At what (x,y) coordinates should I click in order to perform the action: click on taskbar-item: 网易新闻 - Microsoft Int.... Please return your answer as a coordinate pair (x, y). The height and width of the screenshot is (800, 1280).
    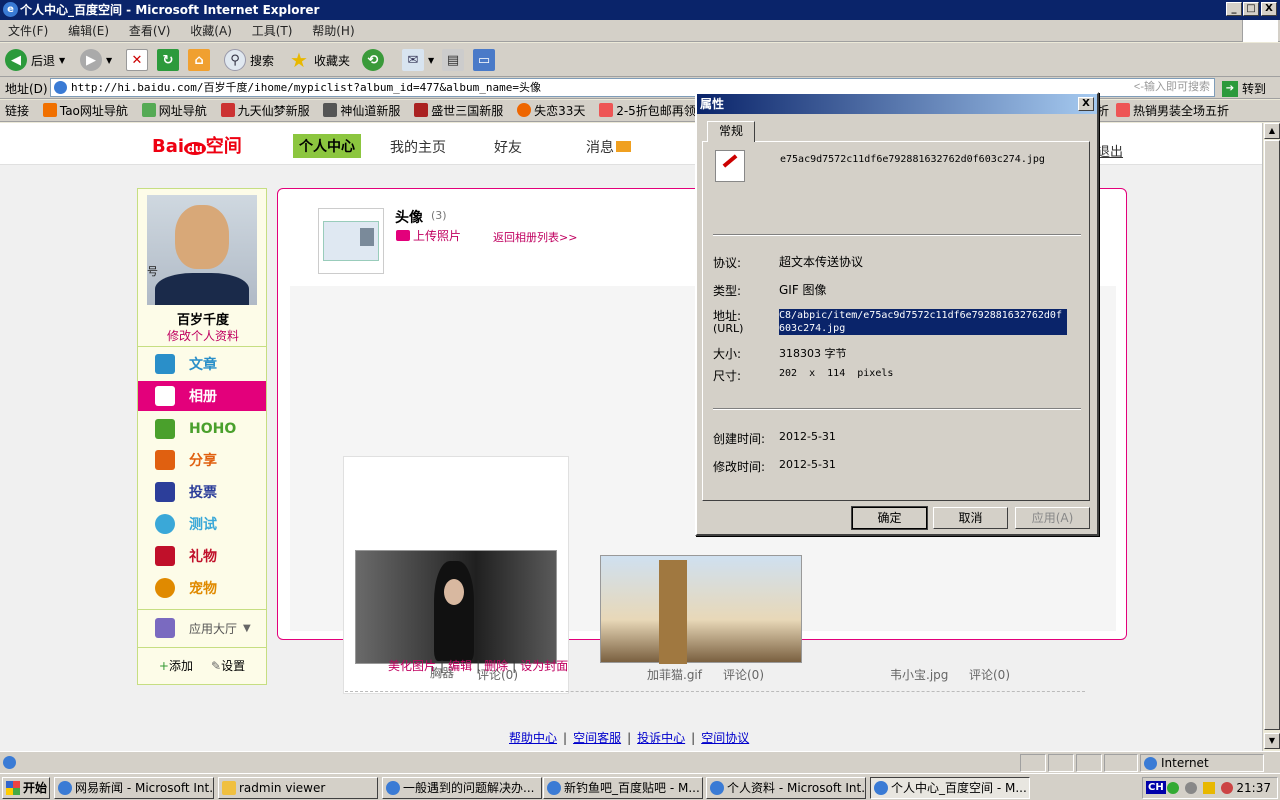
    Looking at the image, I should click on (134, 788).